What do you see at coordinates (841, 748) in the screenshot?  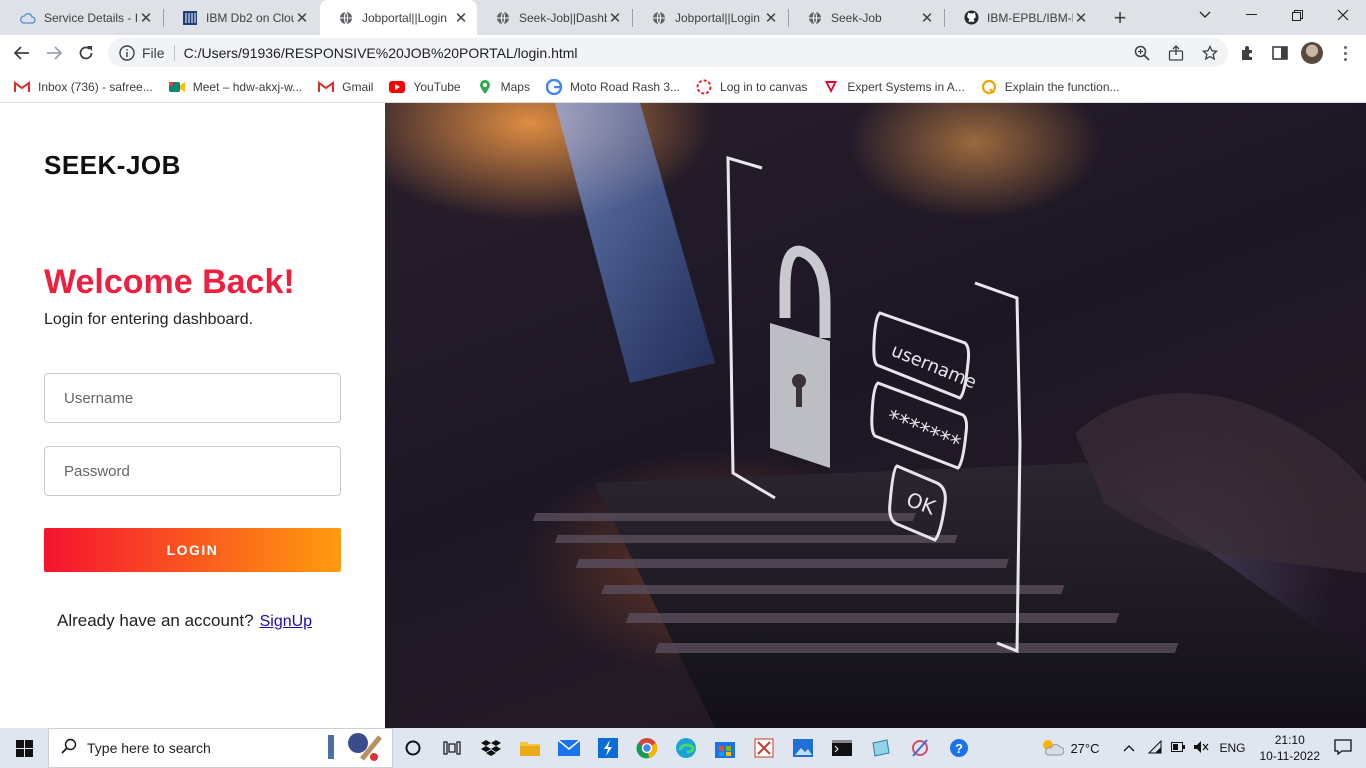 I see `terminal-icon` at bounding box center [841, 748].